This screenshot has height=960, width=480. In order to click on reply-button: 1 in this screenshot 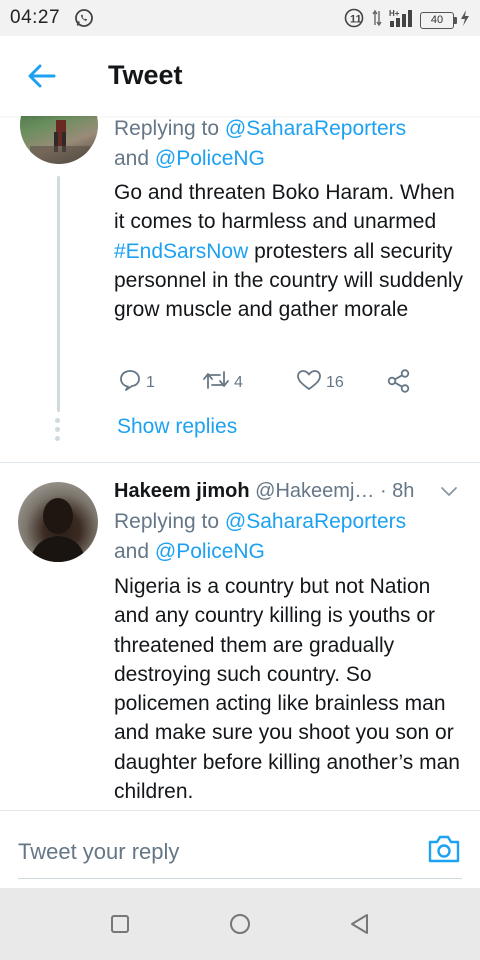, I will do `click(136, 382)`.